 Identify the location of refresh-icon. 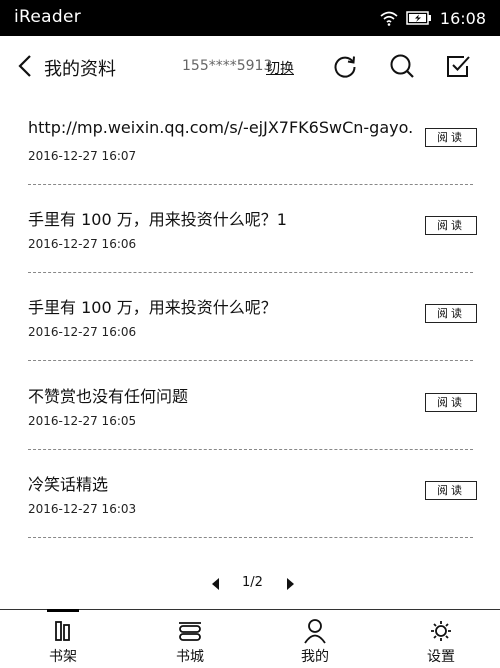
(345, 66).